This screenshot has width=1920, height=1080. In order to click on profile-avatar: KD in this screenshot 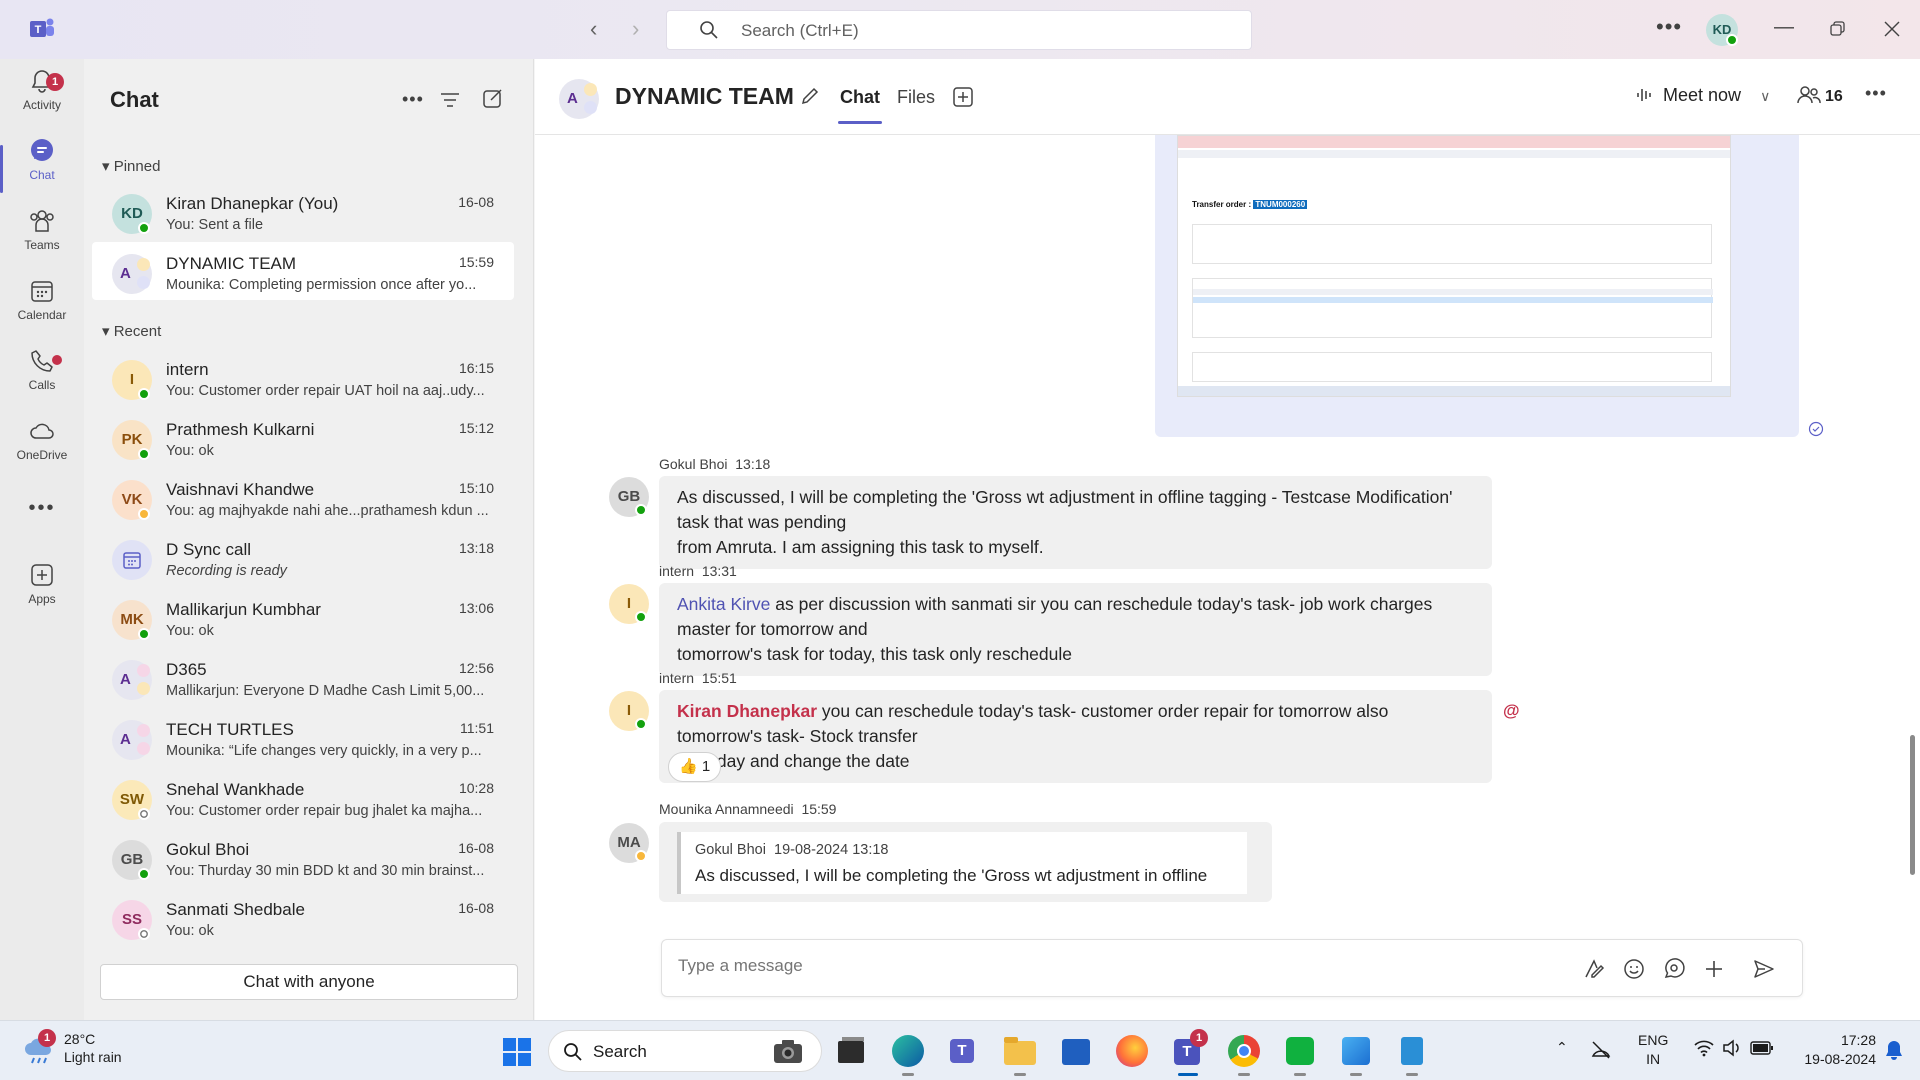, I will do `click(1722, 30)`.